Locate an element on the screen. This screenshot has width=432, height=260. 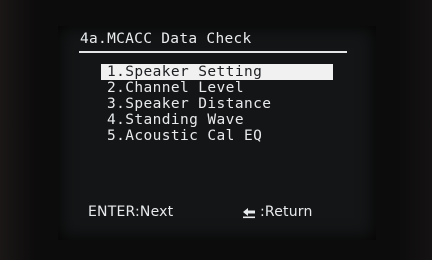
menu-item-acoustic-cal-eq: 5.Acoustic Cal EQ is located at coordinates (221, 136).